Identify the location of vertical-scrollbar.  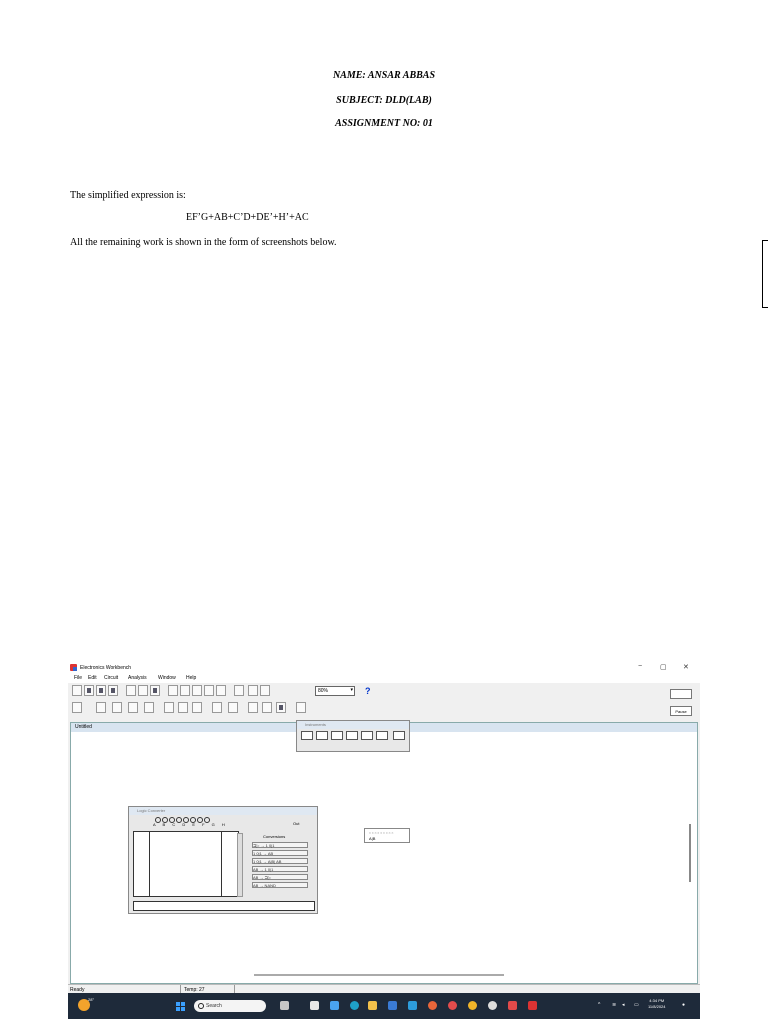
(690, 853).